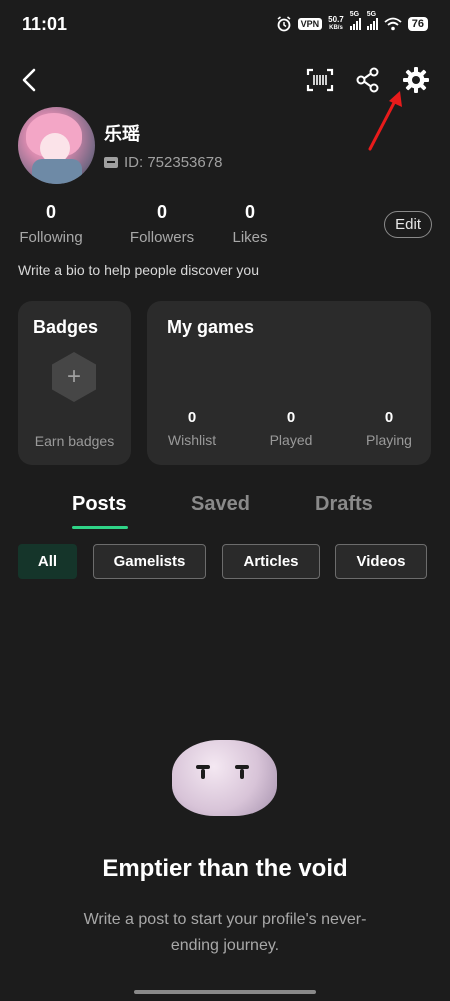 This screenshot has height=1001, width=450. Describe the element at coordinates (336, 19) in the screenshot. I see `net-speed-value: 50.7` at that location.